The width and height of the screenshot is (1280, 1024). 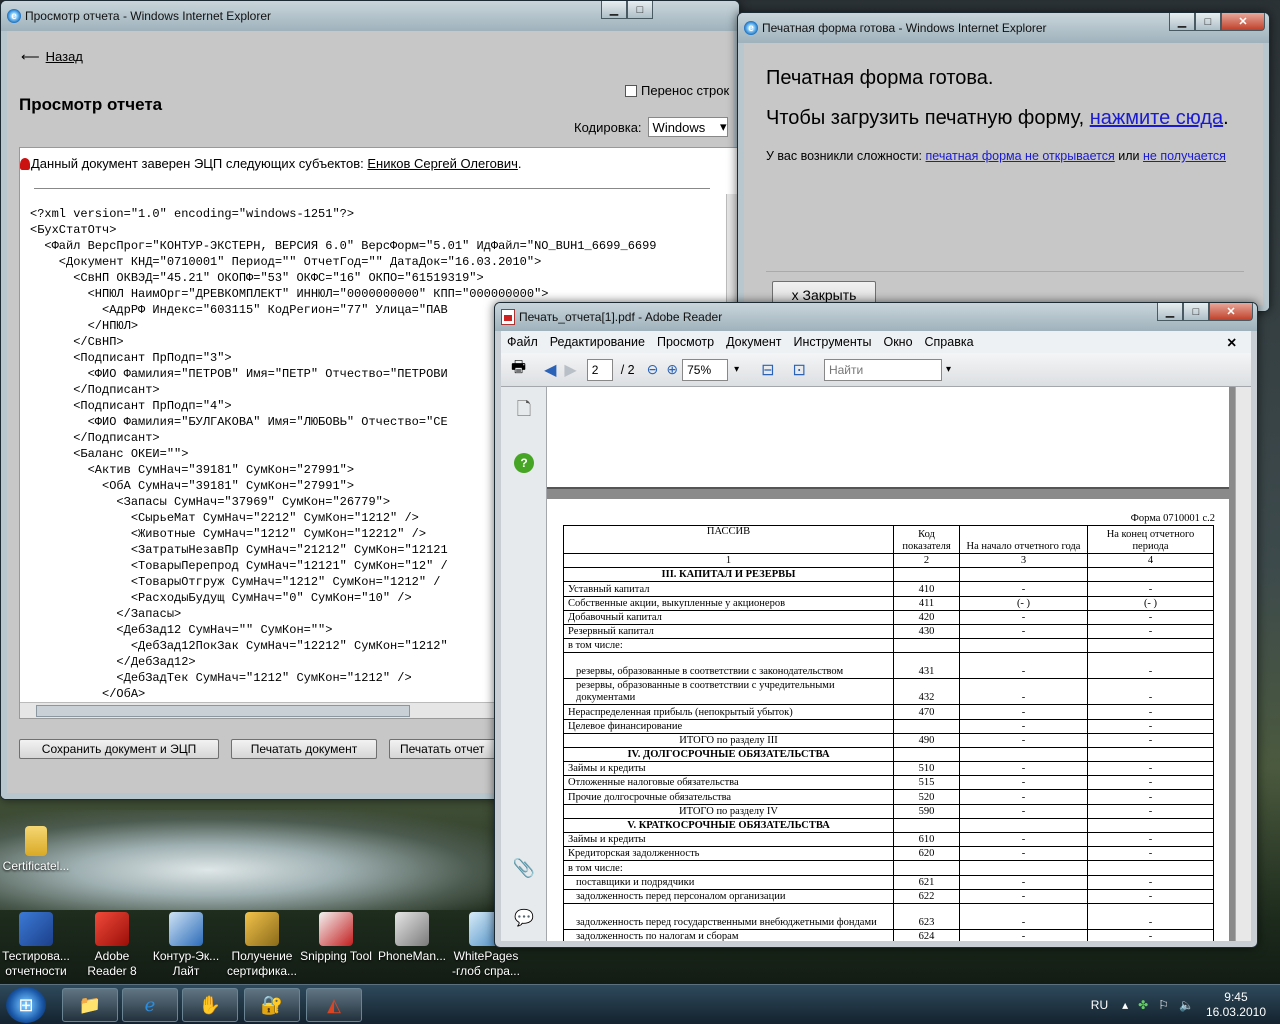 What do you see at coordinates (1125, 1005) in the screenshot?
I see `show-hidden-icon: ▴` at bounding box center [1125, 1005].